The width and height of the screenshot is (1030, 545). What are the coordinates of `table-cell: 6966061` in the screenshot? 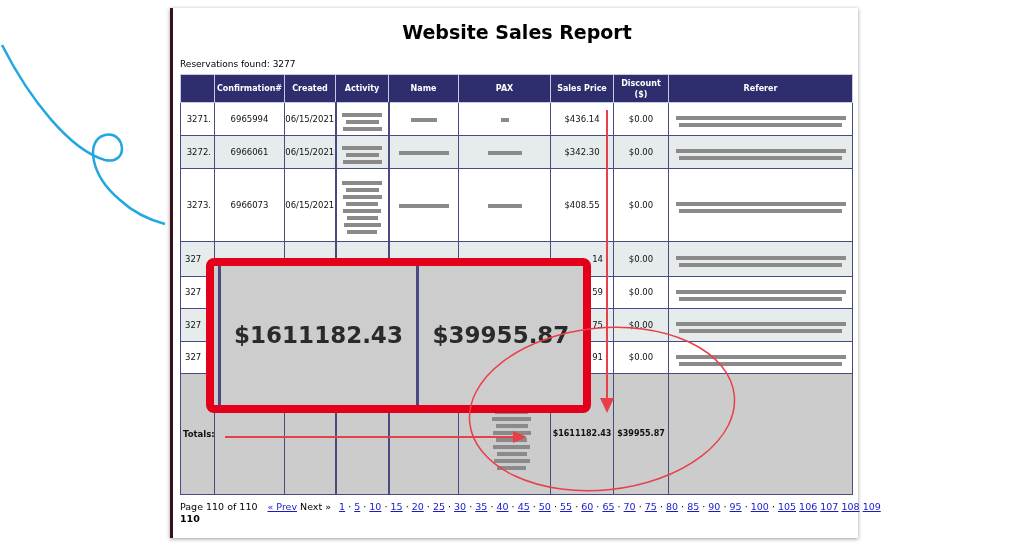 It's located at (249, 152).